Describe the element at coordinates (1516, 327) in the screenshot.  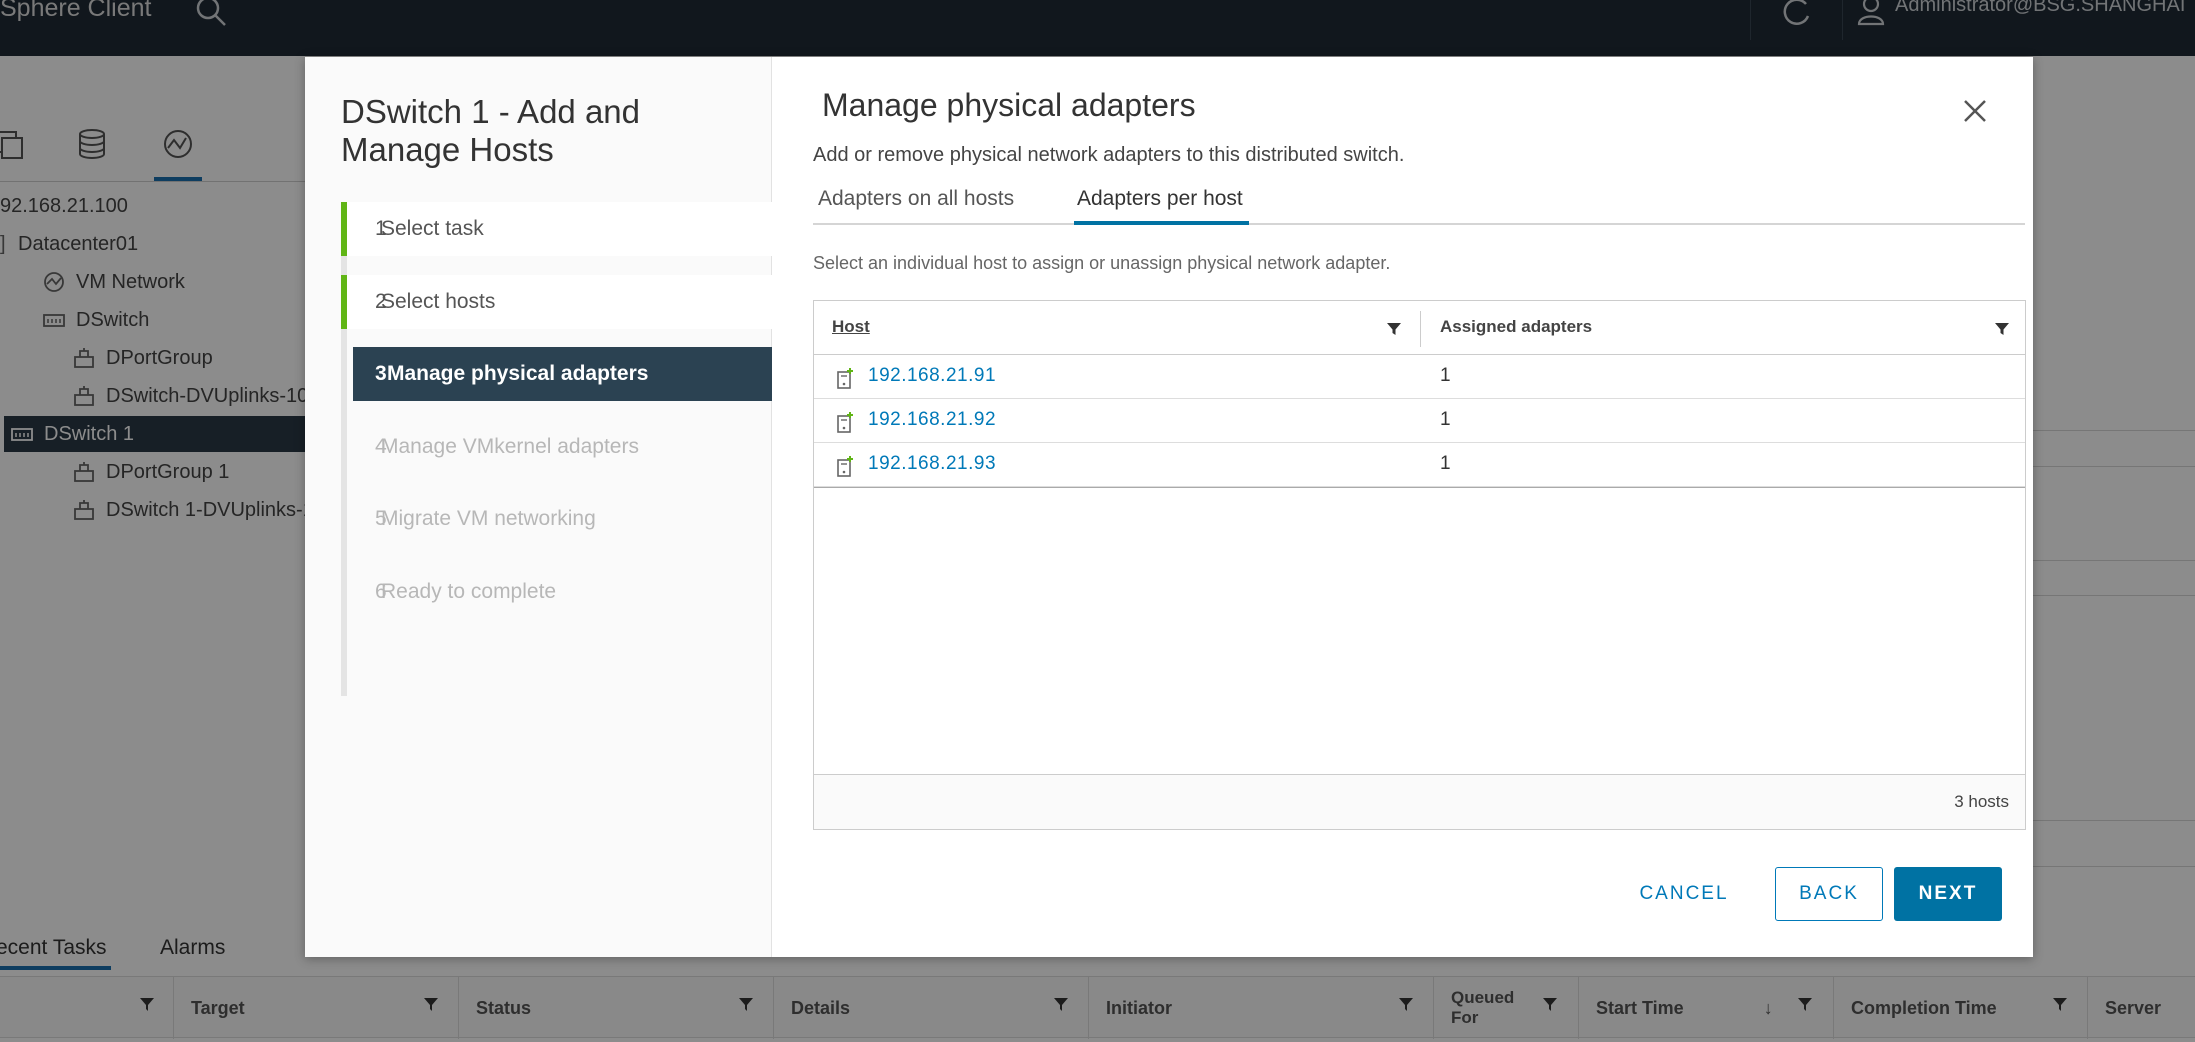
I see `column-assigned-adapters: Assigned adapters` at that location.